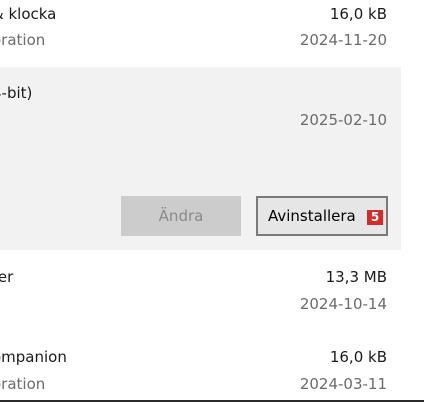 Image resolution: width=424 pixels, height=402 pixels. What do you see at coordinates (181, 216) in the screenshot?
I see `change-button: Ändra` at bounding box center [181, 216].